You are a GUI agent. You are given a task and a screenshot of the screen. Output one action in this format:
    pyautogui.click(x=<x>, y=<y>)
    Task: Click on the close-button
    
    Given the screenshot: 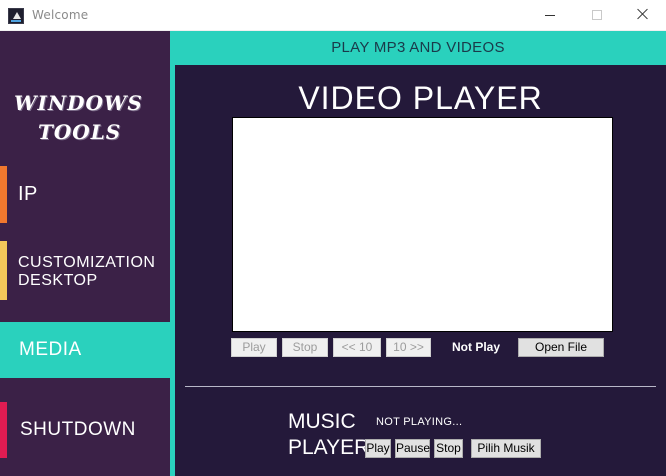 What is the action you would take?
    pyautogui.click(x=643, y=15)
    